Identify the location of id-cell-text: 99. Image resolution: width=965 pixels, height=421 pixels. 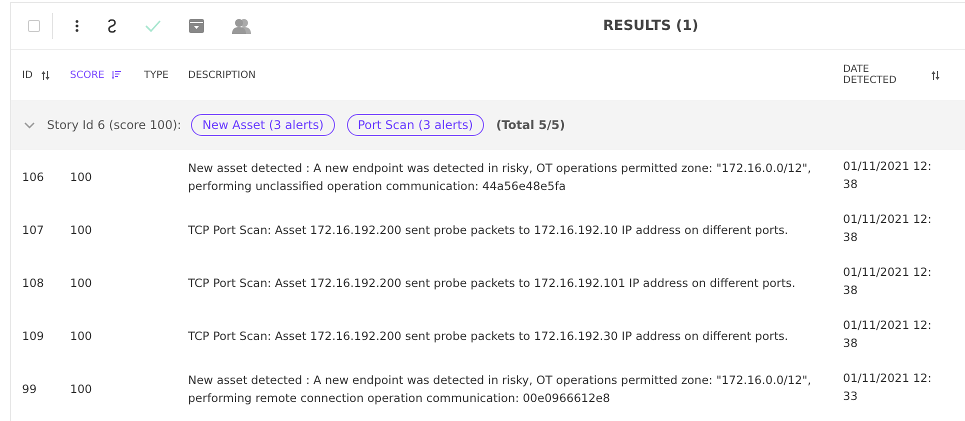
(30, 389).